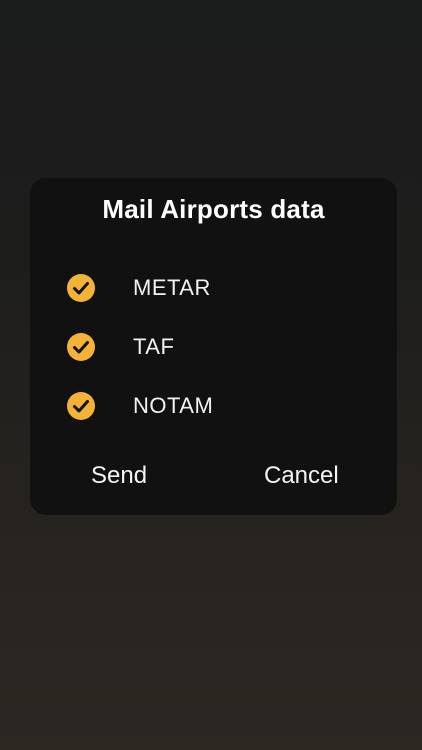 The width and height of the screenshot is (422, 750). I want to click on option-label: TAF, so click(154, 346).